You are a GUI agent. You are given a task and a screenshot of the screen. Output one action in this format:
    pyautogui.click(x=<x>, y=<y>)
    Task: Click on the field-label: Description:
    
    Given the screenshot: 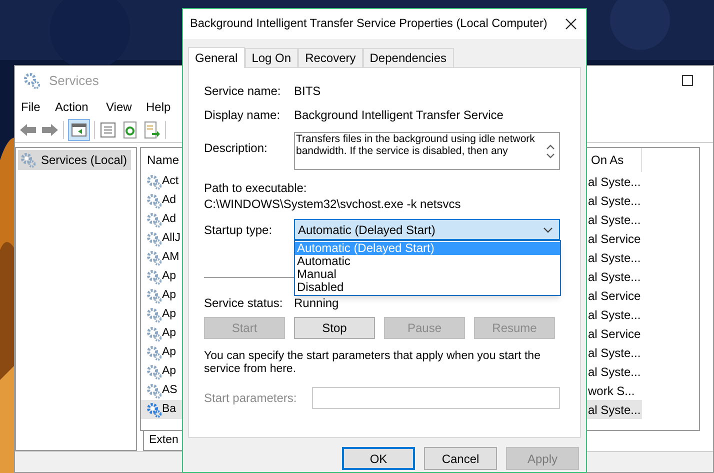 What is the action you would take?
    pyautogui.click(x=236, y=148)
    